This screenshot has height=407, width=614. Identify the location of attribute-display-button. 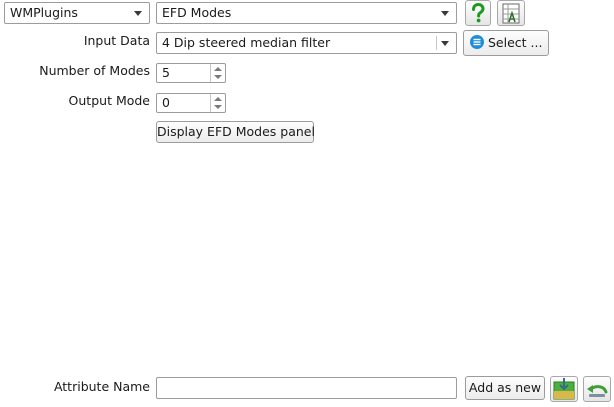
(511, 13).